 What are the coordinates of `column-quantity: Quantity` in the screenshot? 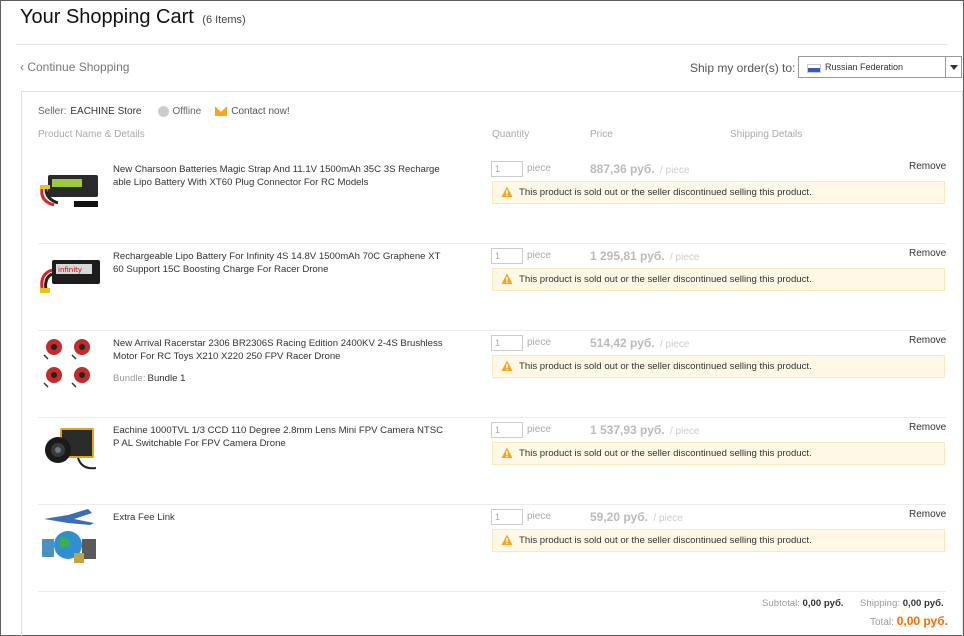 It's located at (511, 134).